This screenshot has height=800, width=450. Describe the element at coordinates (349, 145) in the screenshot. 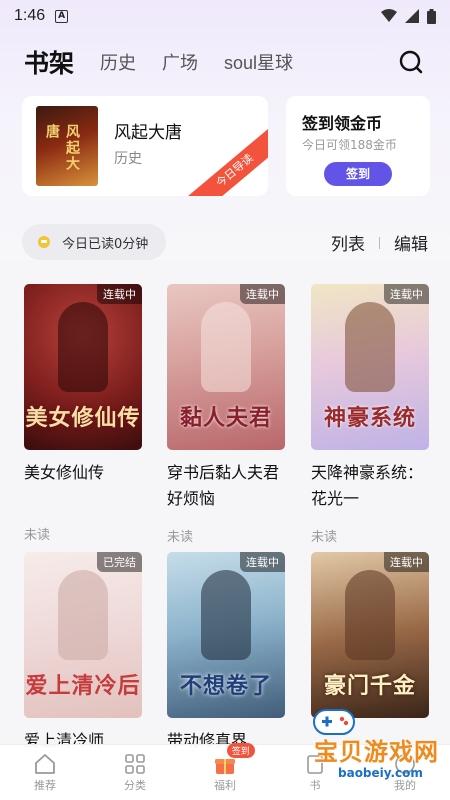

I see `signin-subtitle: 今日可领188金币` at that location.